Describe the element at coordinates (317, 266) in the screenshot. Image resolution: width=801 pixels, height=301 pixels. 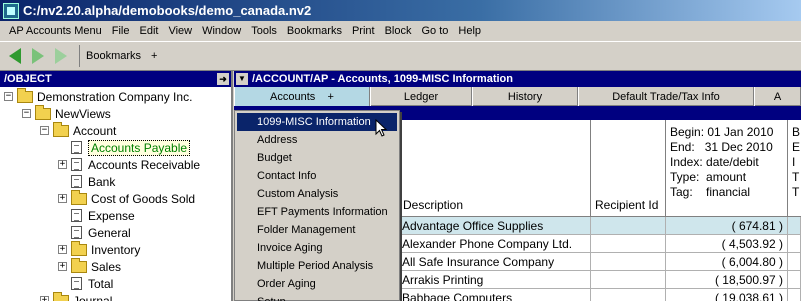
I see `menu-option-multiple-period-analysis: Multiple Period Analysis` at that location.